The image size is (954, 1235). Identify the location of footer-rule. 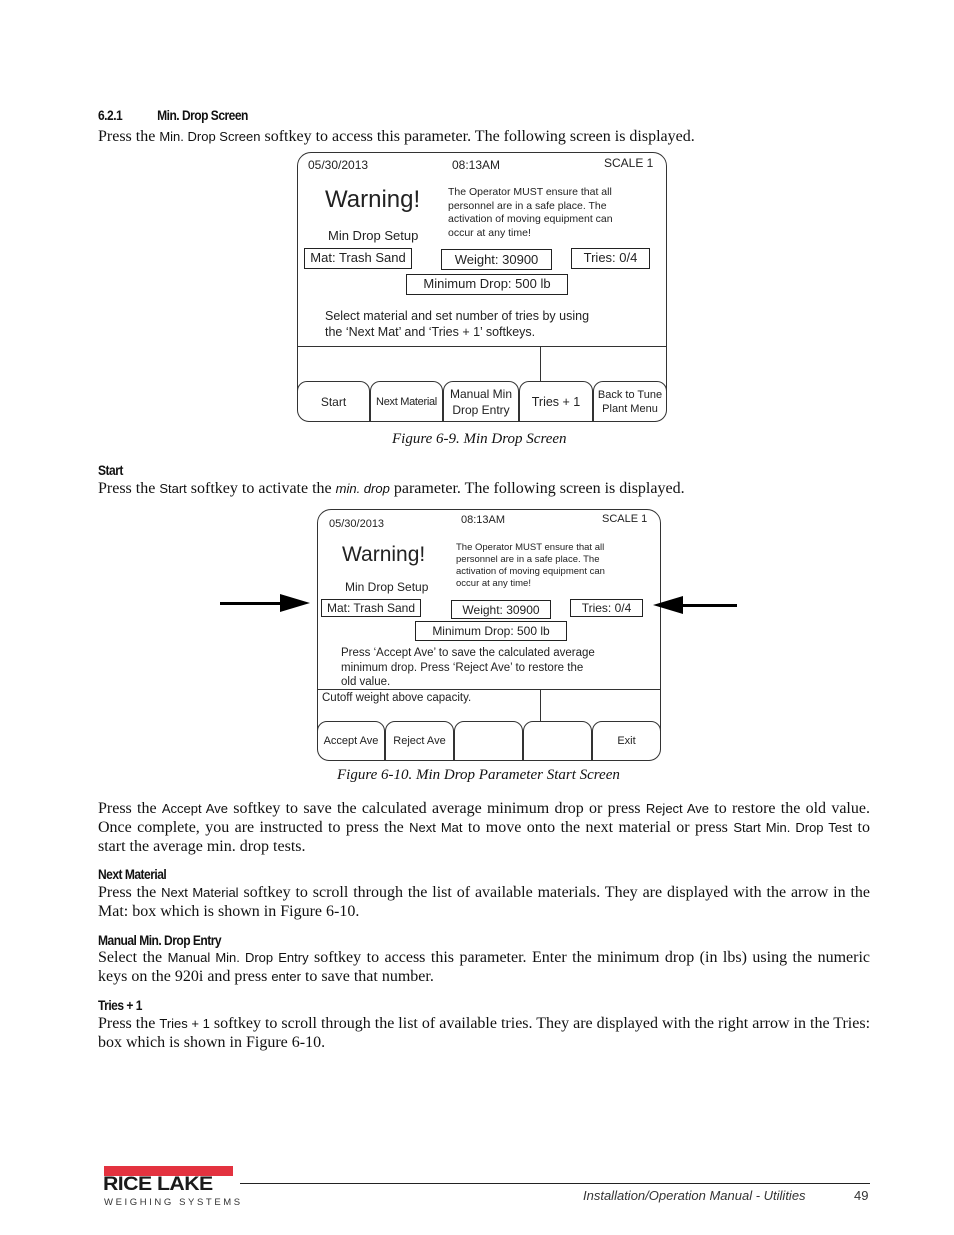
(555, 1183).